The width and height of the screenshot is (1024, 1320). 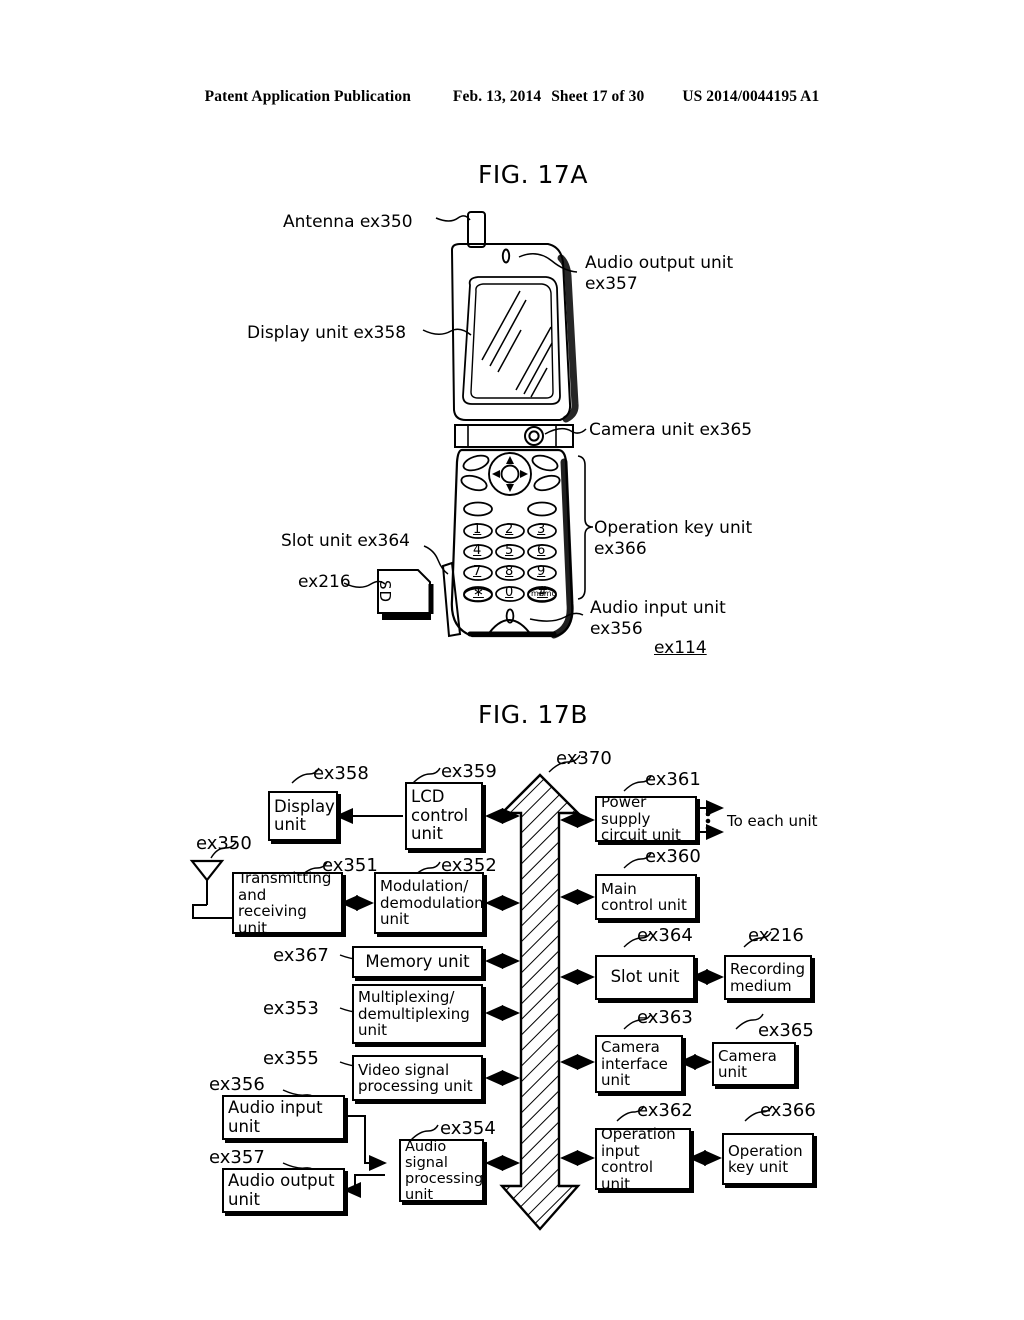 What do you see at coordinates (772, 821) in the screenshot?
I see `label-to-each-unit: To each unit` at bounding box center [772, 821].